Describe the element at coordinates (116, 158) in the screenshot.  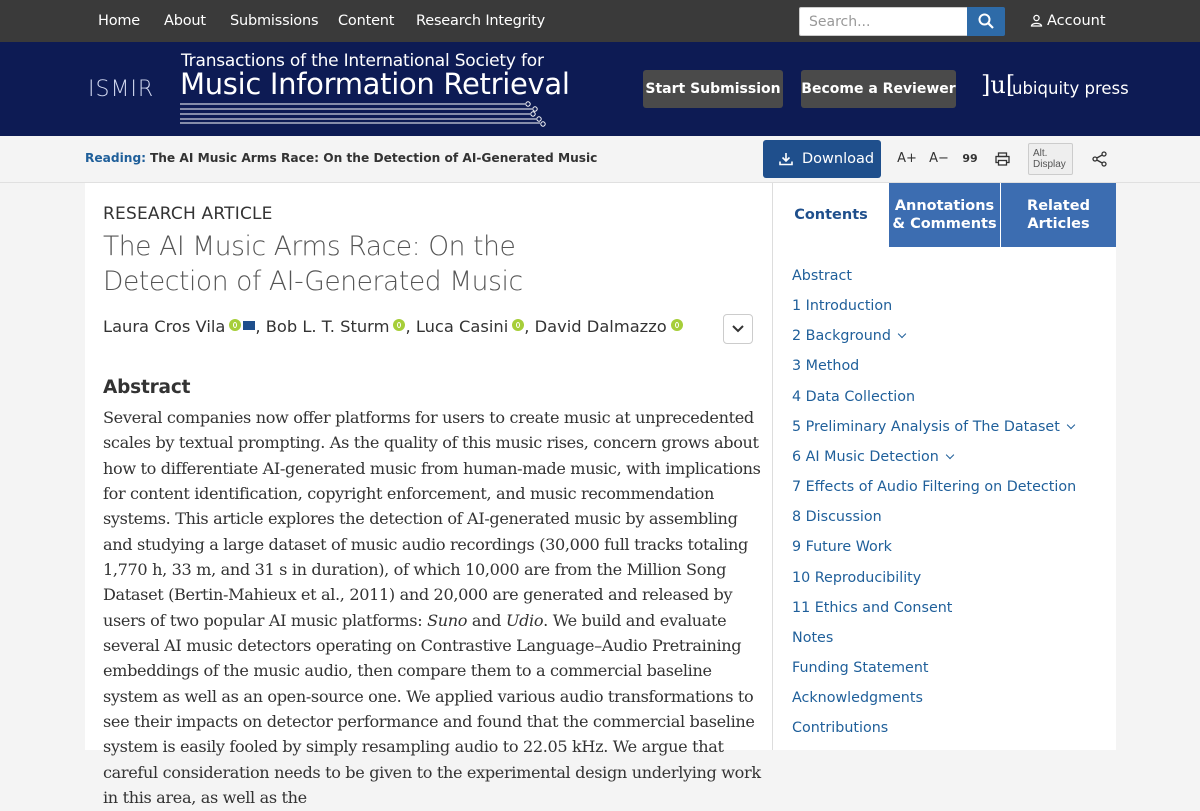
I see `reading-label: Reading:` at that location.